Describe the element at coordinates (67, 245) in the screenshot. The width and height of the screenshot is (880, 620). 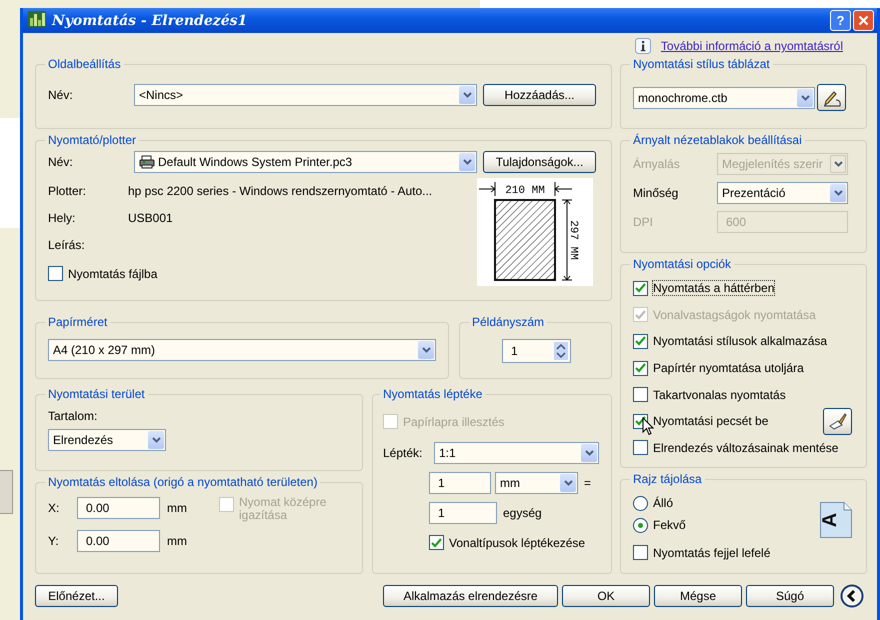
I see `field-label: Leírás:` at that location.